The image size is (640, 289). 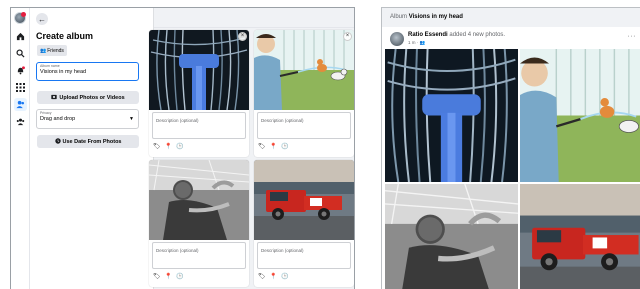 I want to click on album-name-value: Visions in my head, so click(x=63, y=71).